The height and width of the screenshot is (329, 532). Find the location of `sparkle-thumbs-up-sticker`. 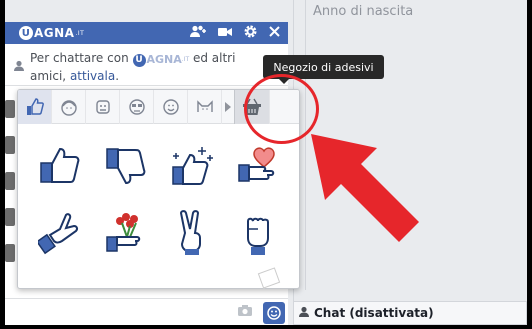

sparkle-thumbs-up-sticker is located at coordinates (193, 166).